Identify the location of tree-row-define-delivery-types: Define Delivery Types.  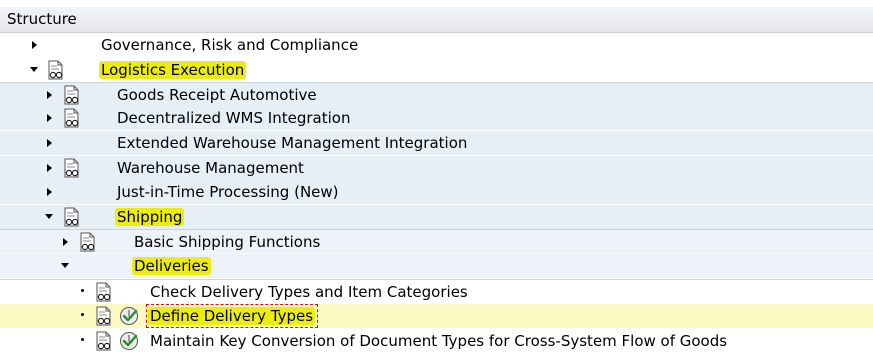
(436, 316).